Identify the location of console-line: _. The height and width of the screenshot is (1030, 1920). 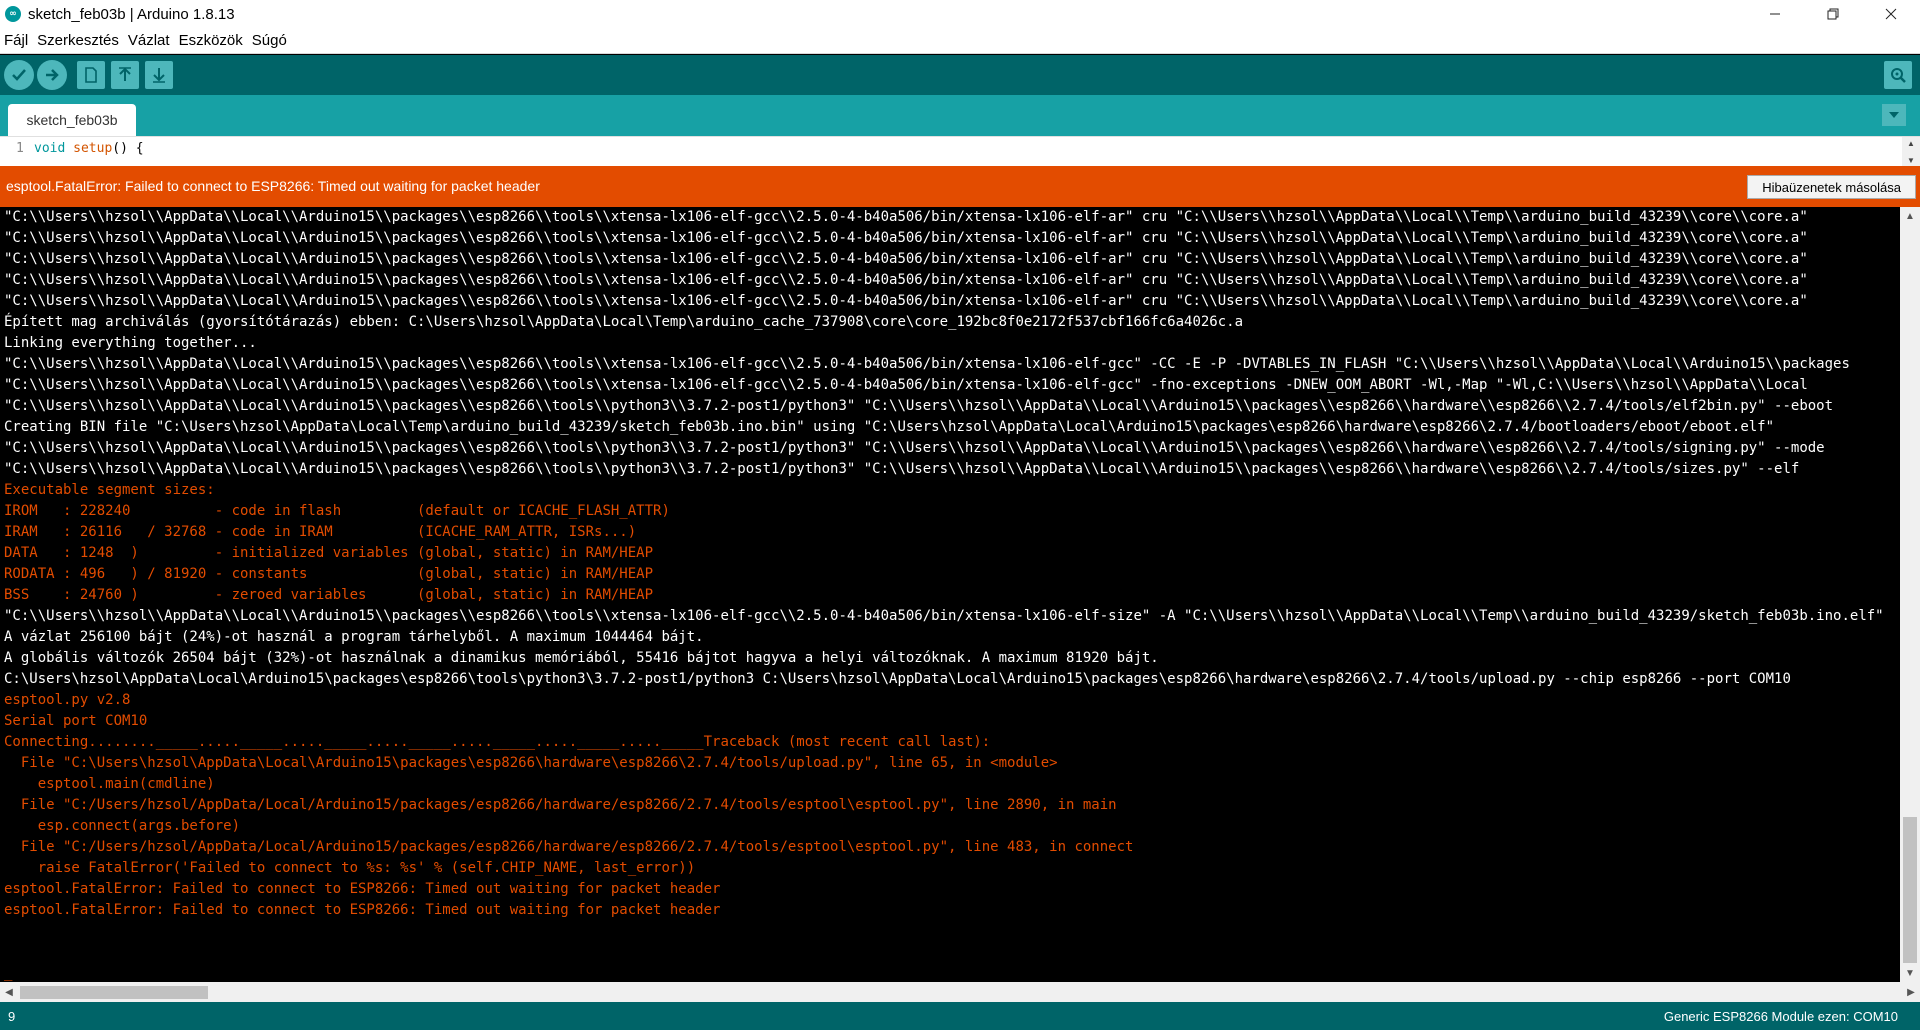
(8, 973).